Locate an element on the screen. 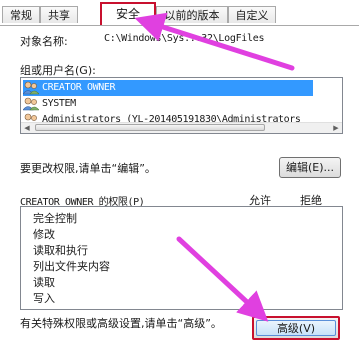 This screenshot has height=342, width=359. permission-list-folder: 列出文件夹内容 is located at coordinates (71, 266).